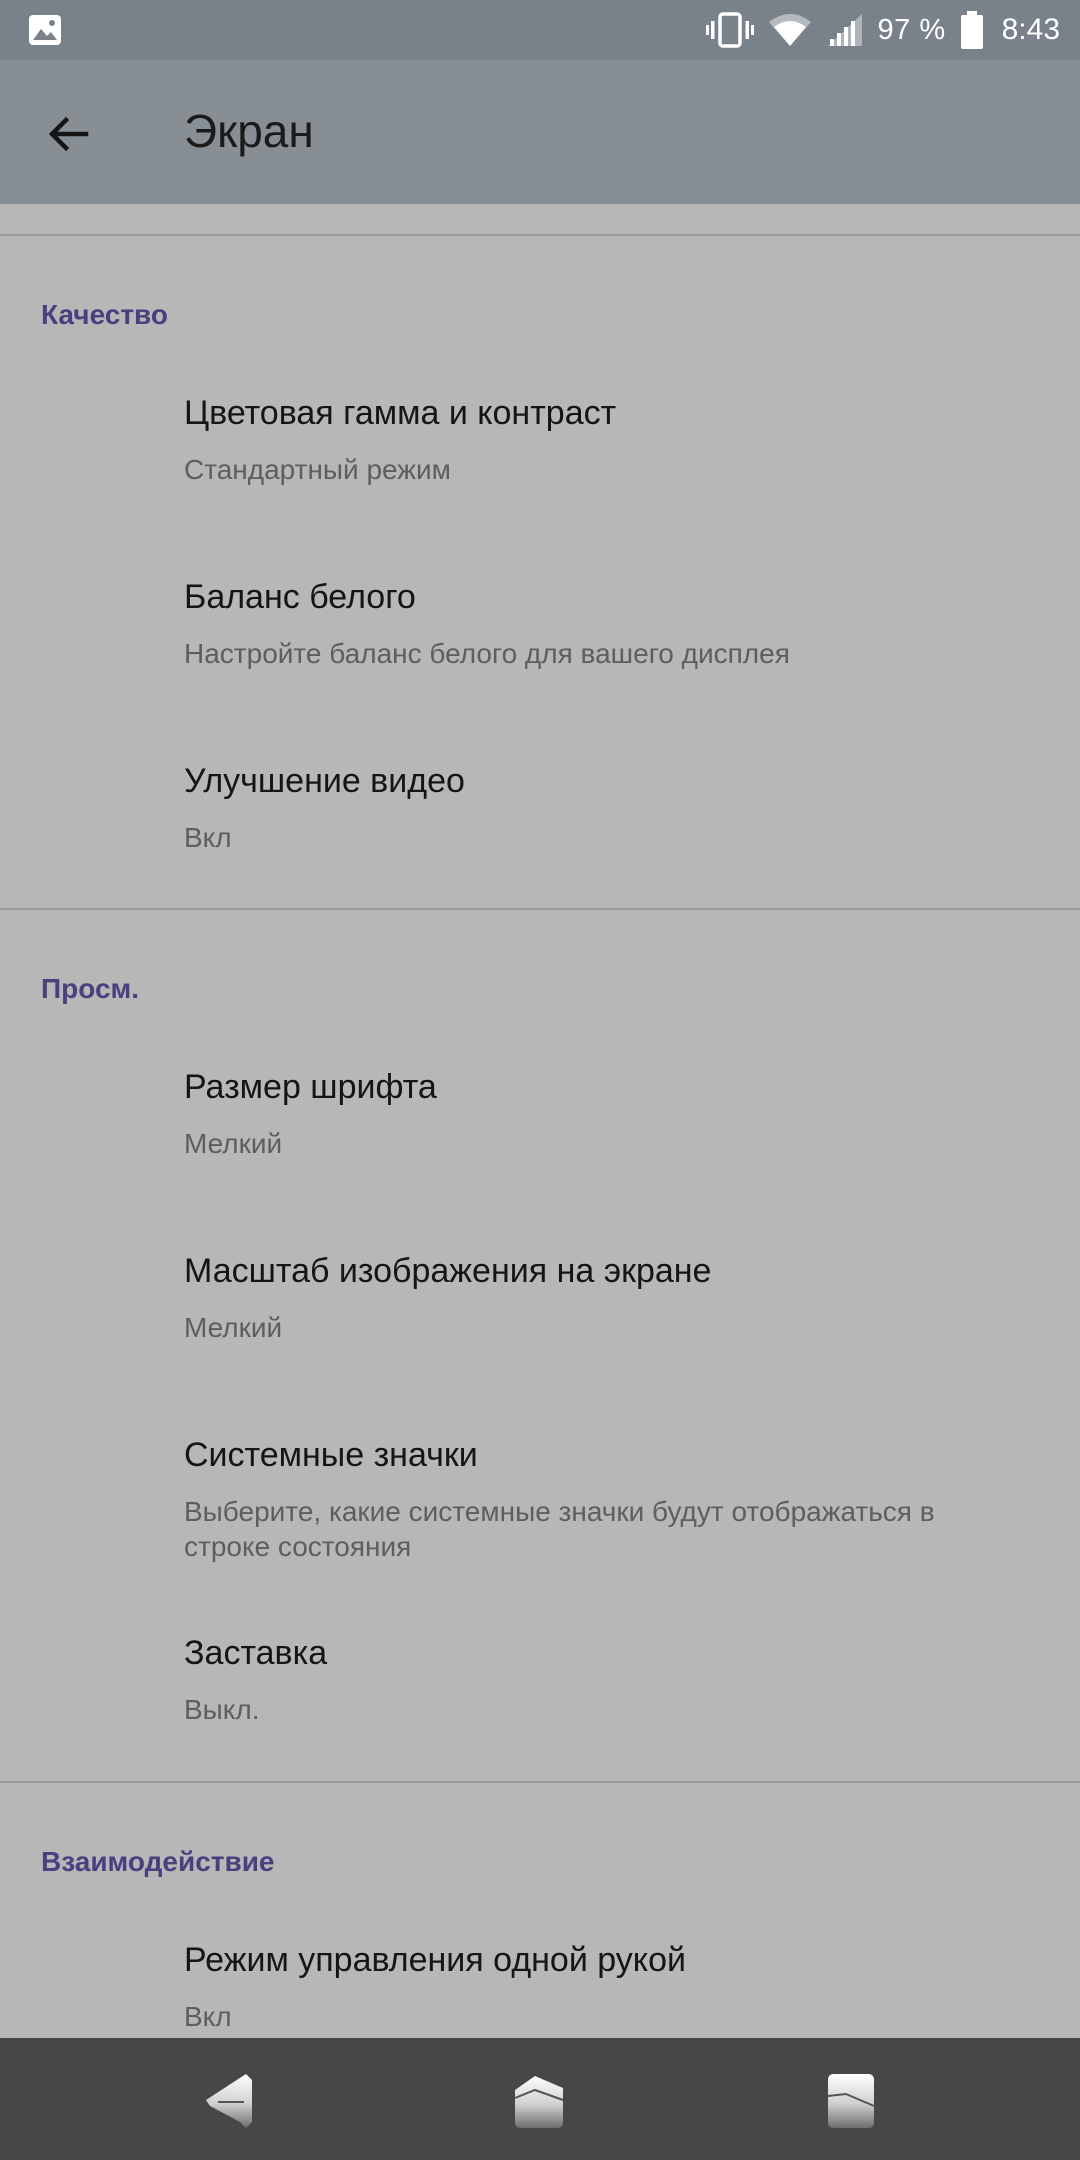  I want to click on section-header-quality: Качество, so click(104, 314).